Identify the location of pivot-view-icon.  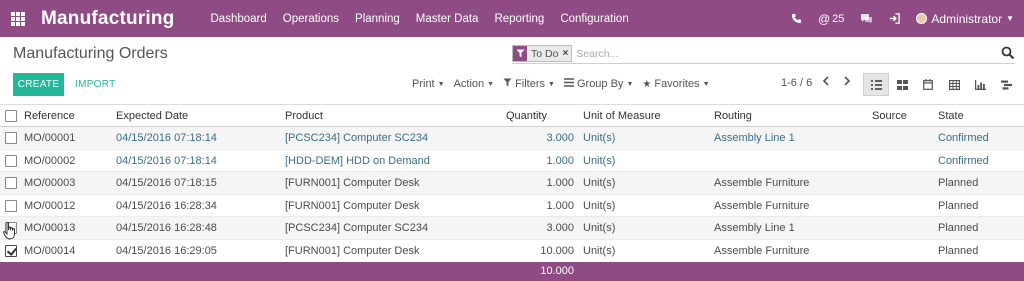
(954, 84).